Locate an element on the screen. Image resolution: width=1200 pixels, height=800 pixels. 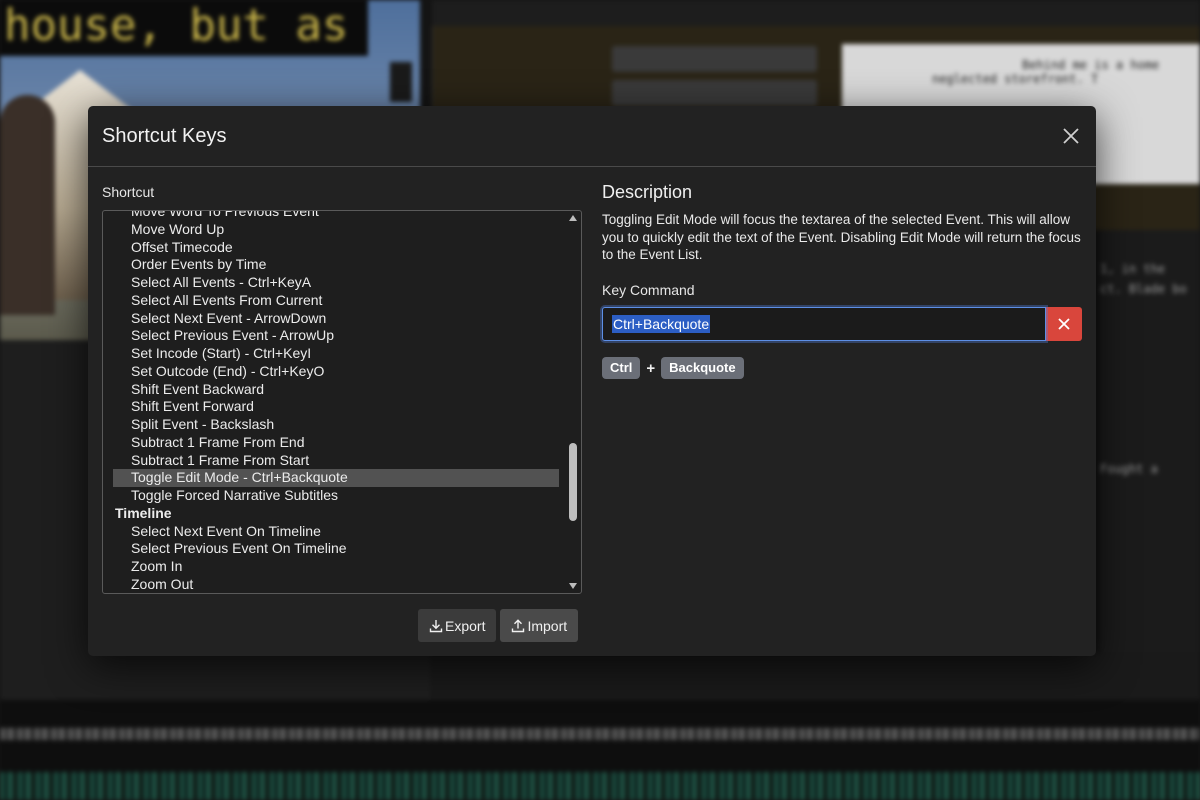
download-icon is located at coordinates (436, 625).